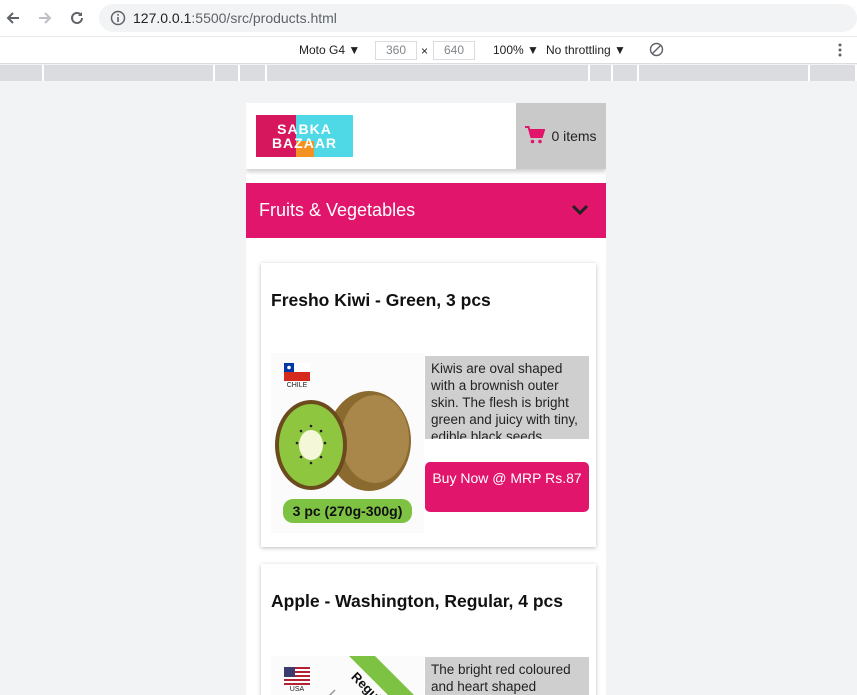  What do you see at coordinates (235, 18) in the screenshot?
I see `url-text: 127.0.0.1:5500/src/products.html` at bounding box center [235, 18].